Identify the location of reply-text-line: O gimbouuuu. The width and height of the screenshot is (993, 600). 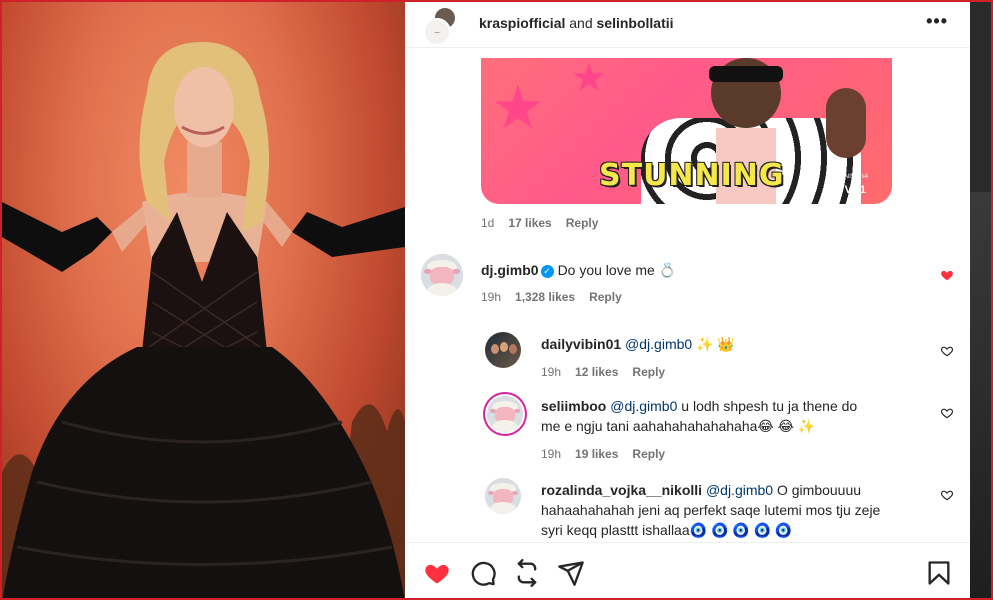
(817, 490).